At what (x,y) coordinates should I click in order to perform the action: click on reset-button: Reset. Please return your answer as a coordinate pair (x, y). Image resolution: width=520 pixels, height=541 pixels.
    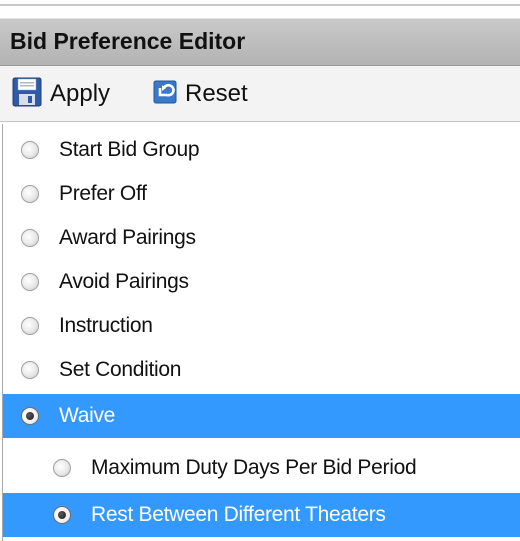
    Looking at the image, I should click on (200, 94).